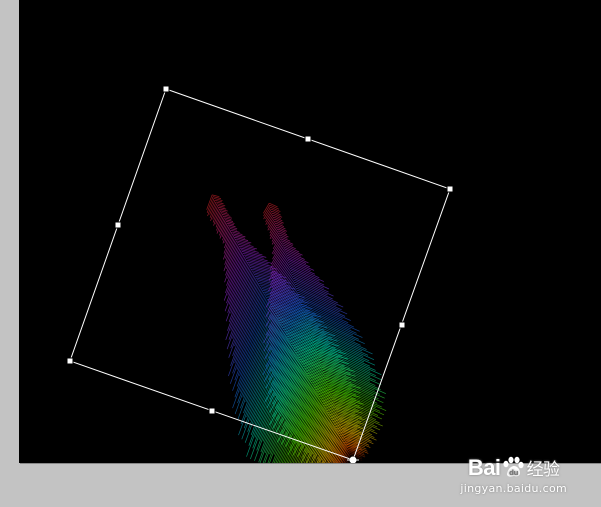  I want to click on svg-text: du, so click(514, 473).